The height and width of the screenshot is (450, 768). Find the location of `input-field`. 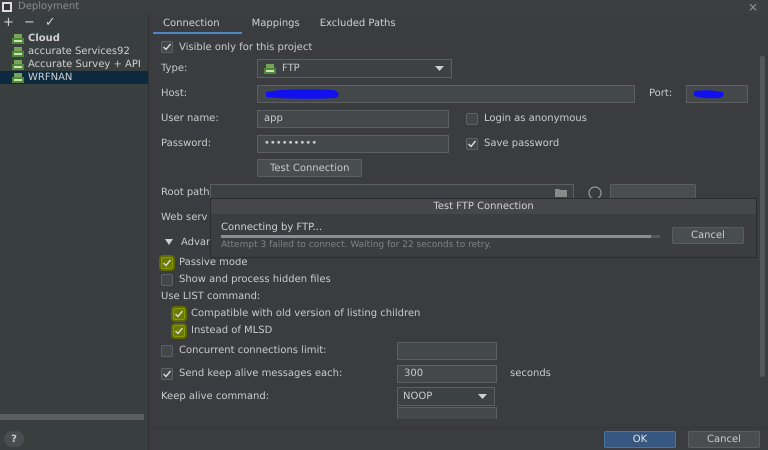

input-field is located at coordinates (447, 351).